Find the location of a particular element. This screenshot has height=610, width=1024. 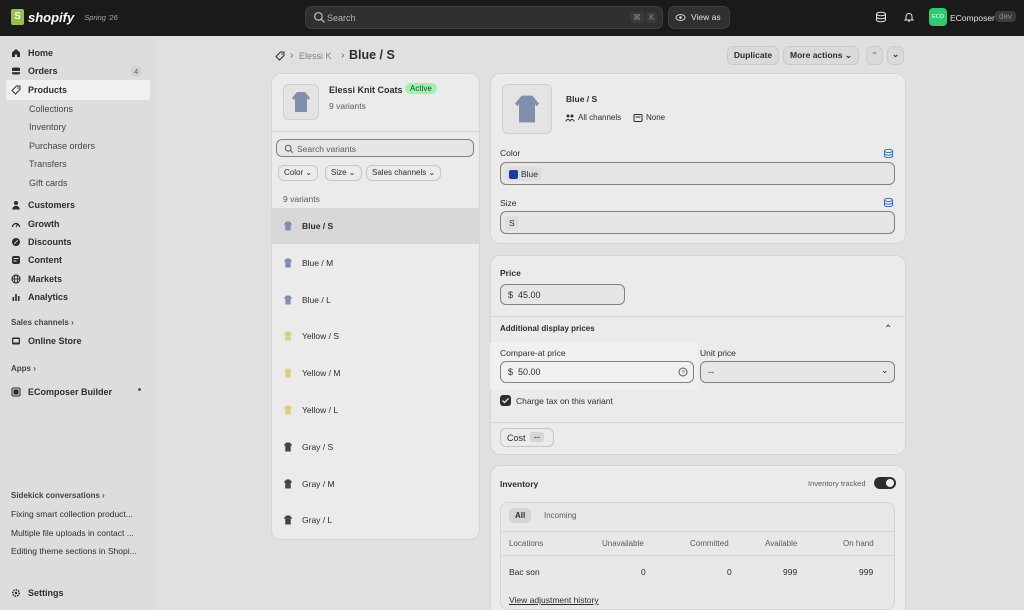

sidebar-item-orders: Orders is located at coordinates (34, 71).